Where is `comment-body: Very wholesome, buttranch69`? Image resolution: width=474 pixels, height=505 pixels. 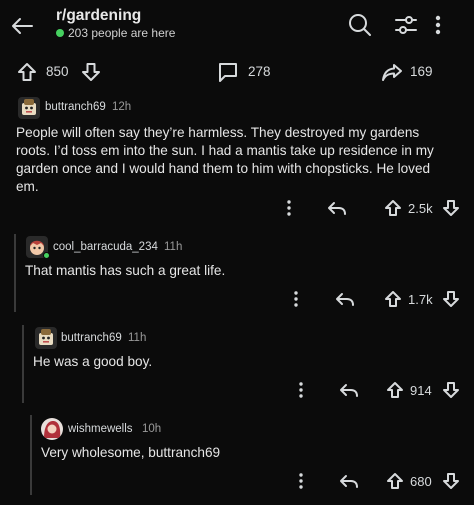 comment-body: Very wholesome, buttranch69 is located at coordinates (131, 452).